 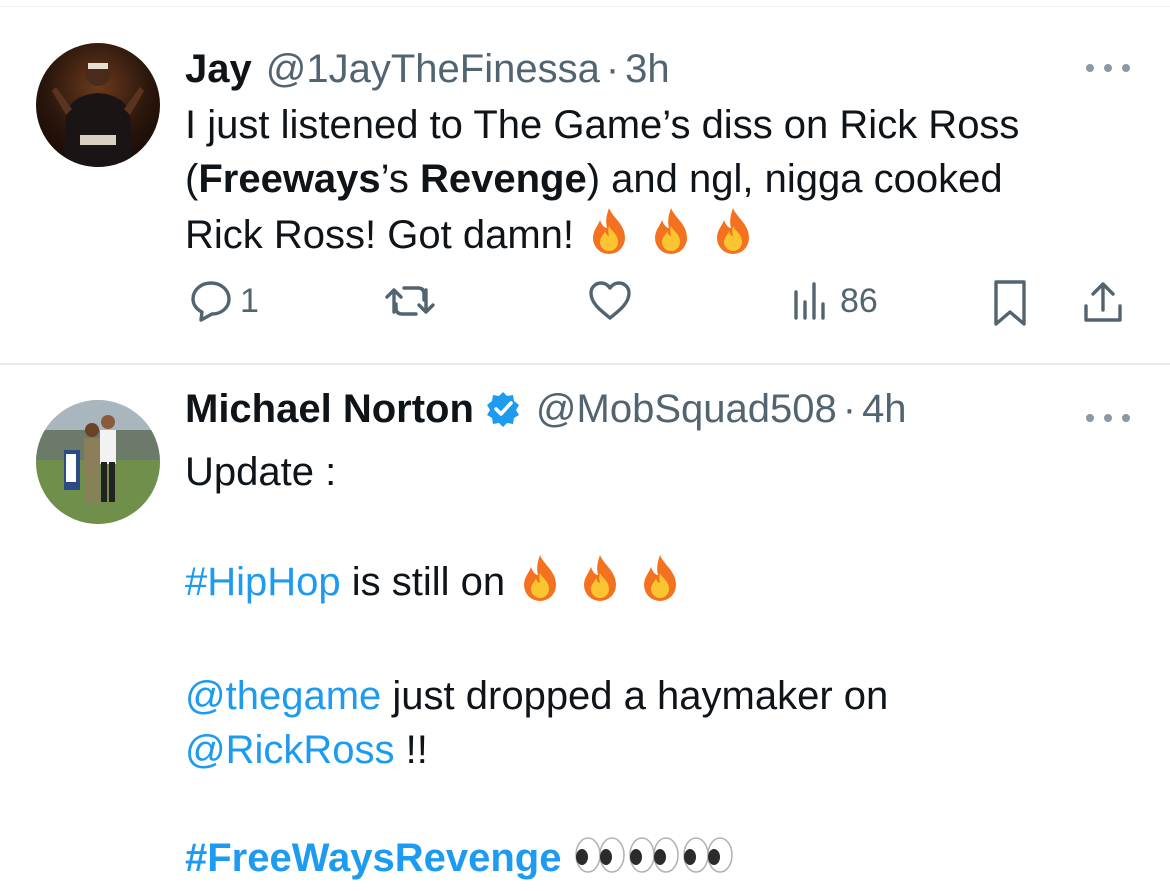 I want to click on text-fragment: just dropped a haymaker on, so click(x=635, y=696).